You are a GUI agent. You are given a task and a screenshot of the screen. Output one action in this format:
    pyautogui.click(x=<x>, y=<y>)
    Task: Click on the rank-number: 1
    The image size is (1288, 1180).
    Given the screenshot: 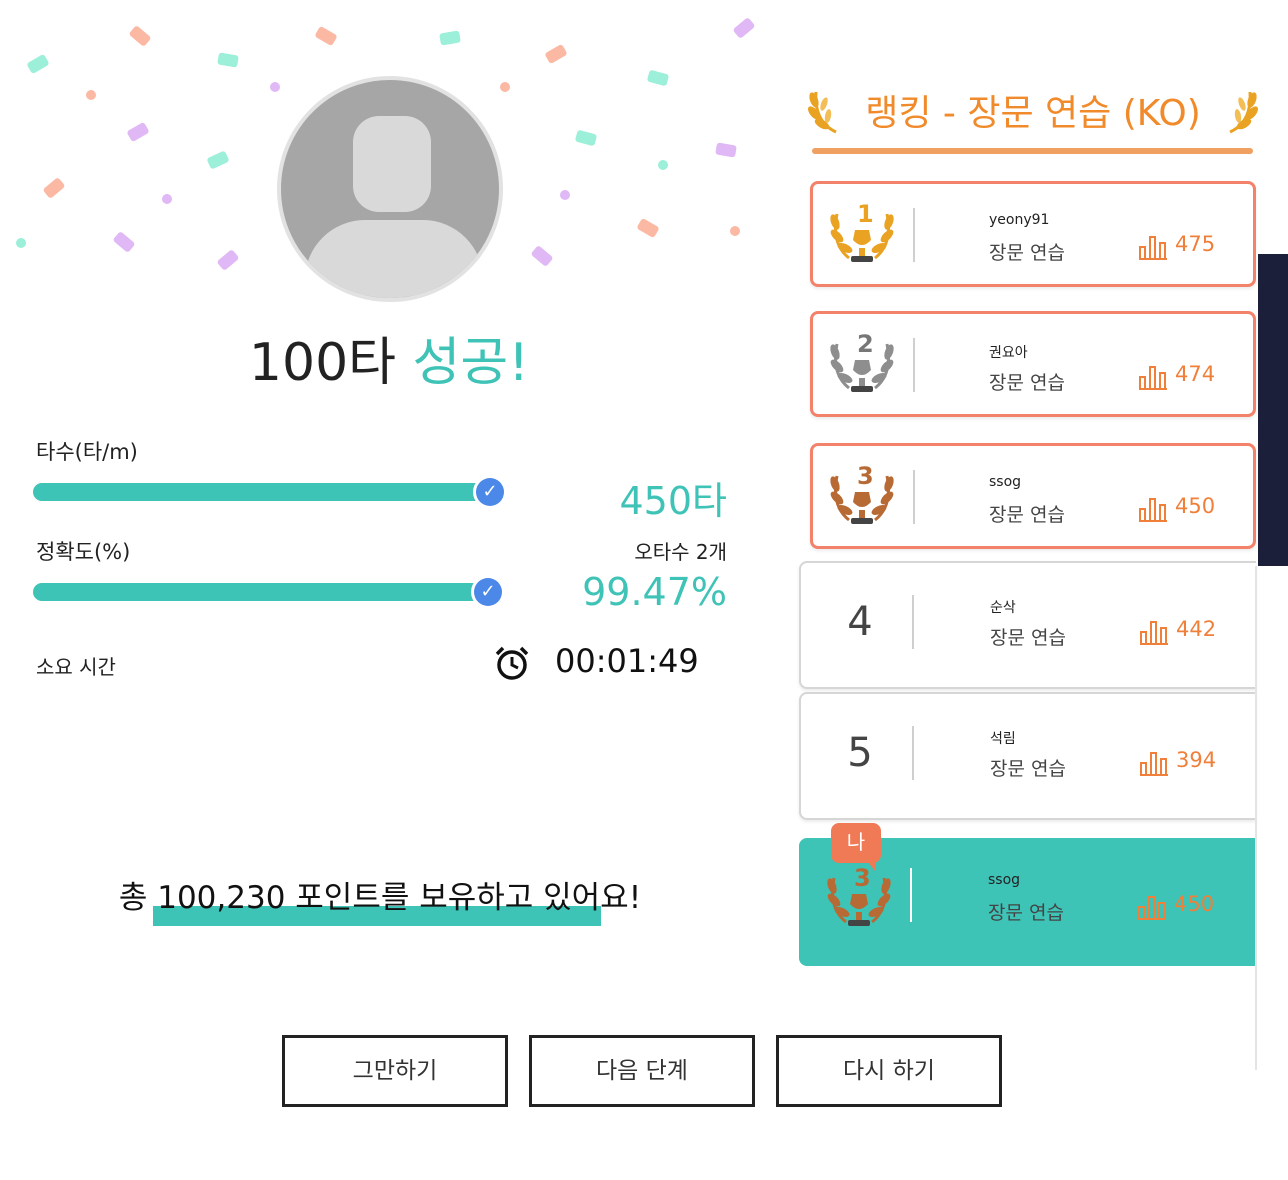 What is the action you would take?
    pyautogui.click(x=865, y=214)
    